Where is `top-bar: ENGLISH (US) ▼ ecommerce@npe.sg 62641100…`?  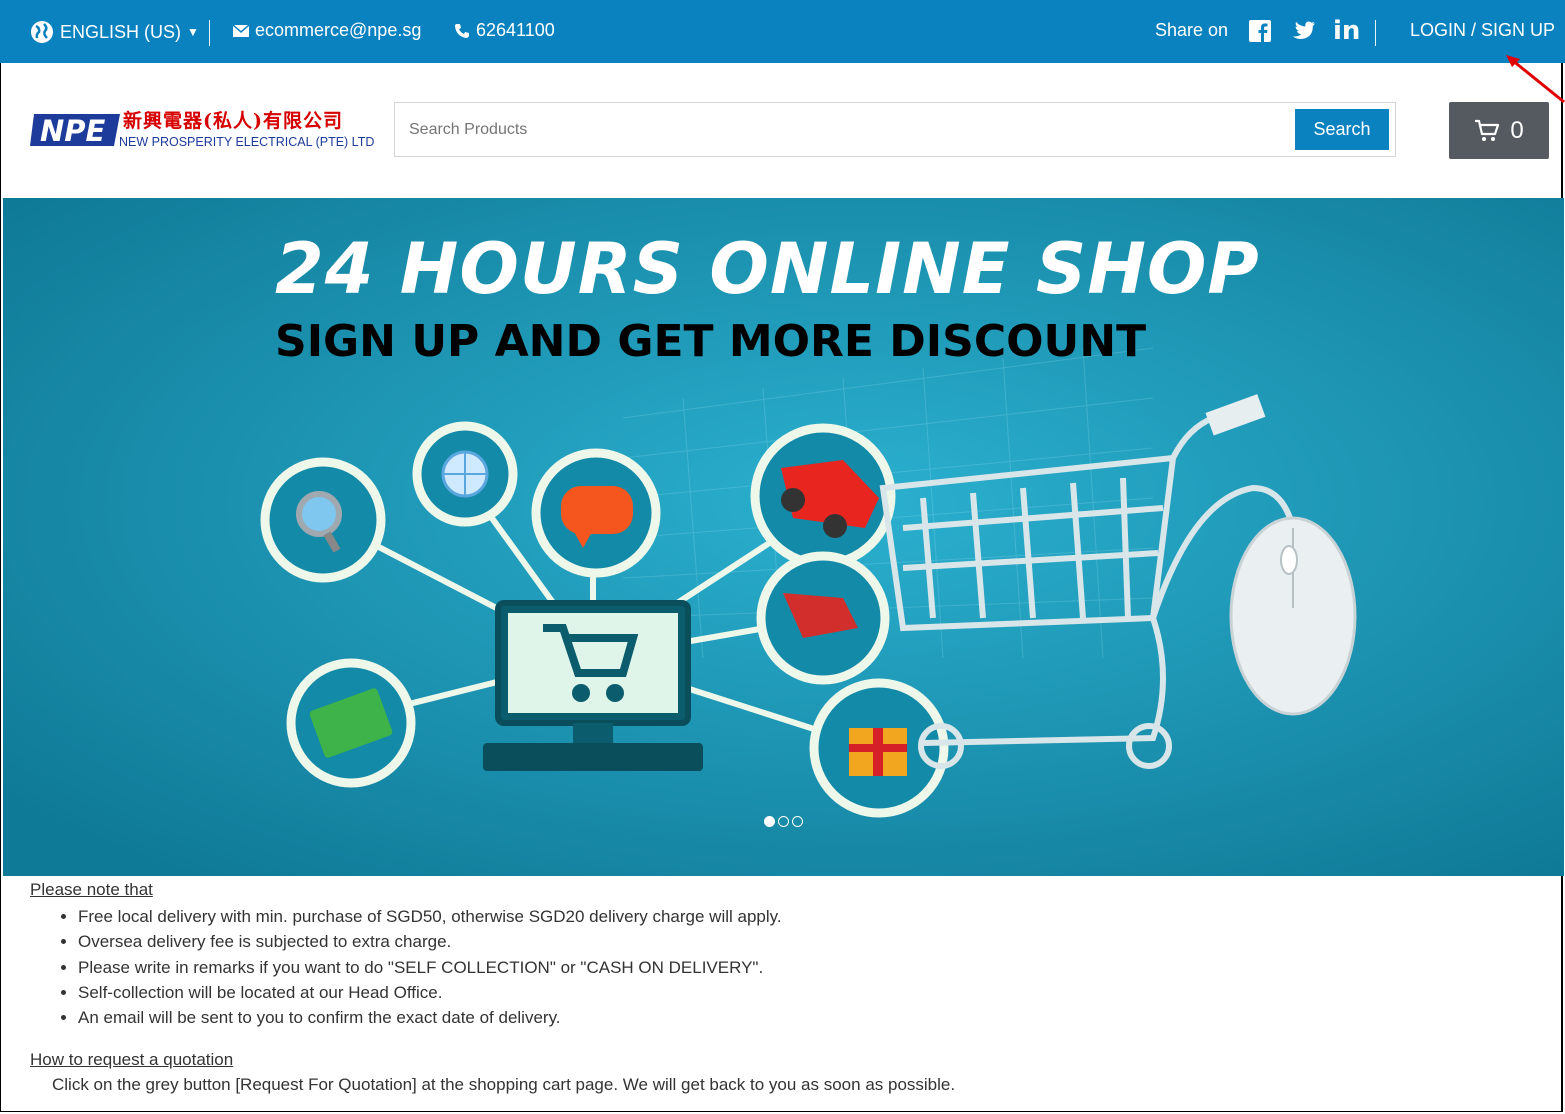
top-bar: ENGLISH (US) ▼ ecommerce@npe.sg 62641100… is located at coordinates (782, 31).